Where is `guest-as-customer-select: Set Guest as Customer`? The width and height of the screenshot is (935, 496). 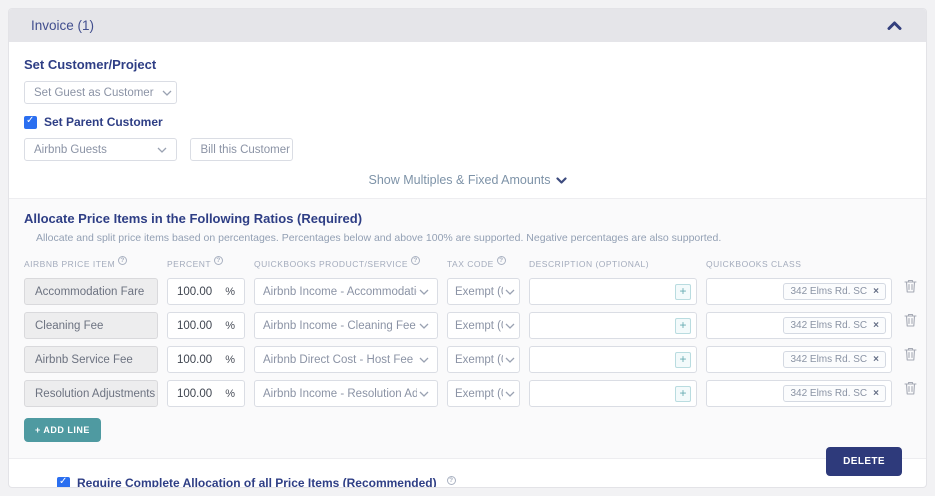
guest-as-customer-select: Set Guest as Customer is located at coordinates (100, 92).